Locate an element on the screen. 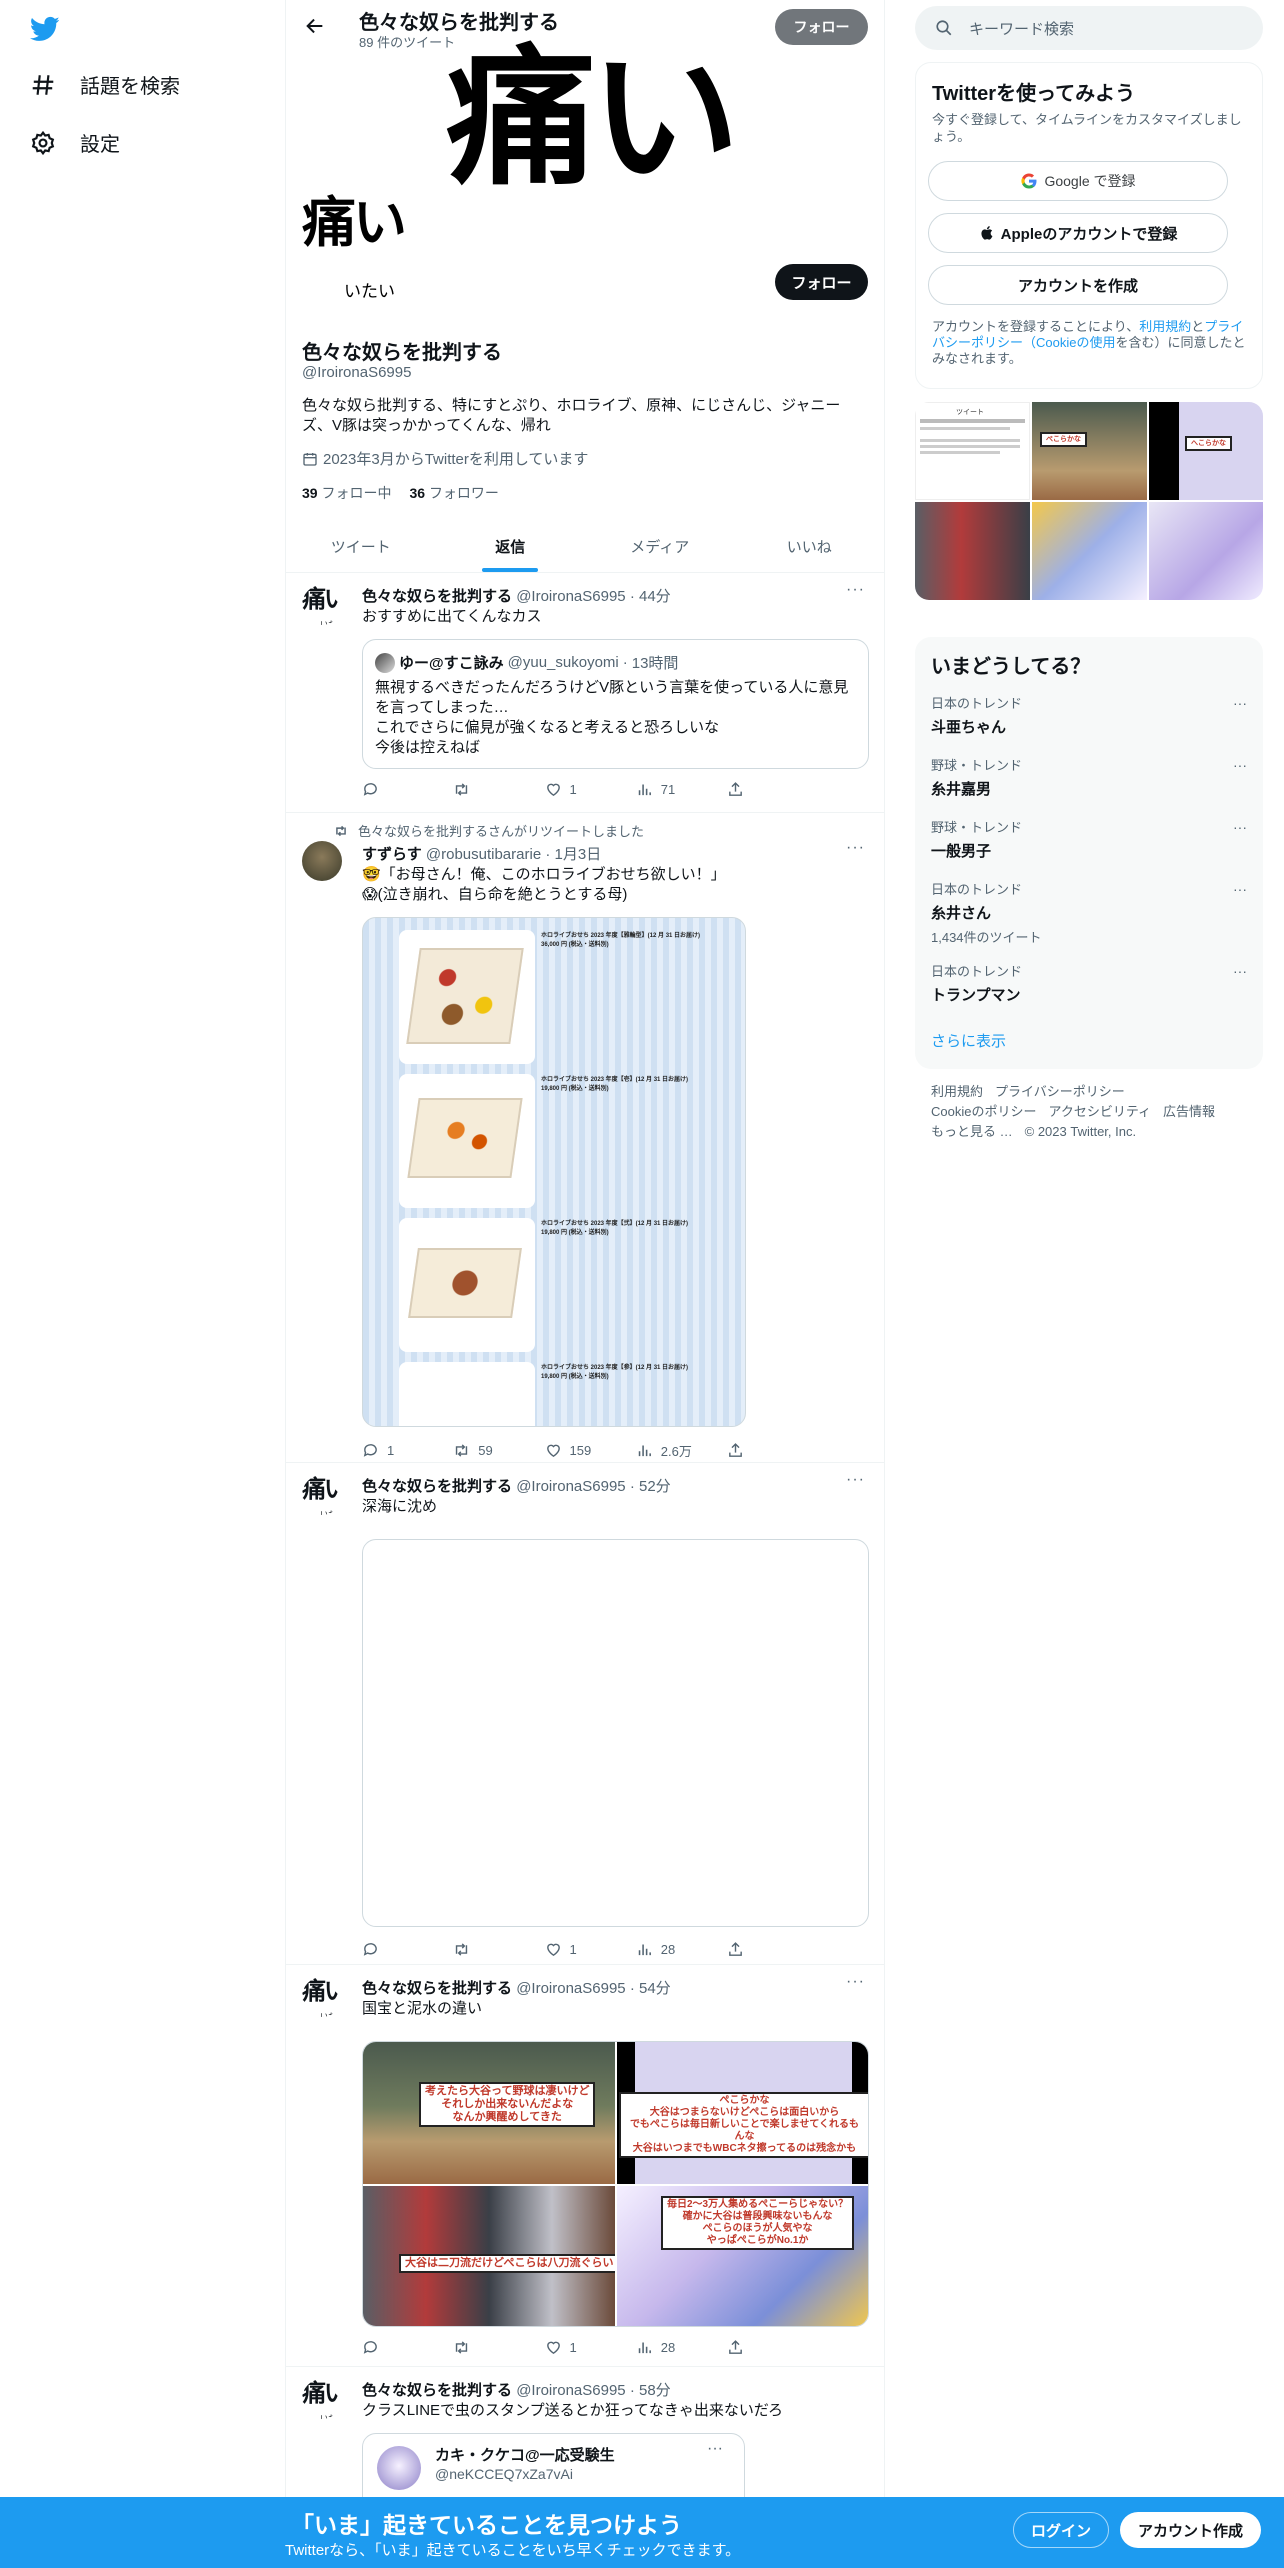 The height and width of the screenshot is (2568, 1284). apple-signup-button: Appleのアカウントで登録 is located at coordinates (1078, 233).